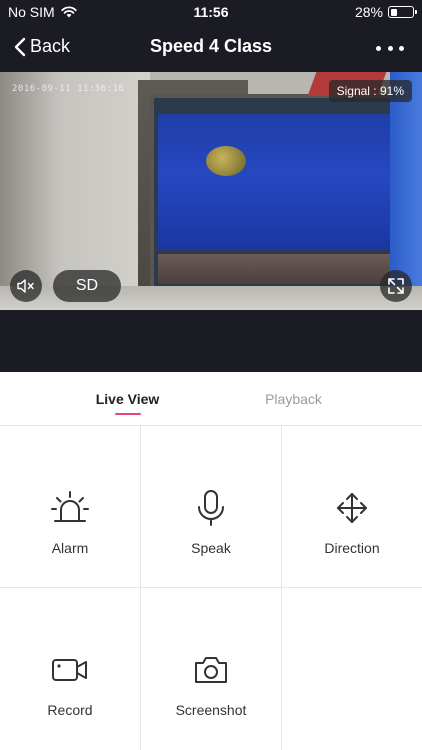  I want to click on video-scene-water, so click(274, 182).